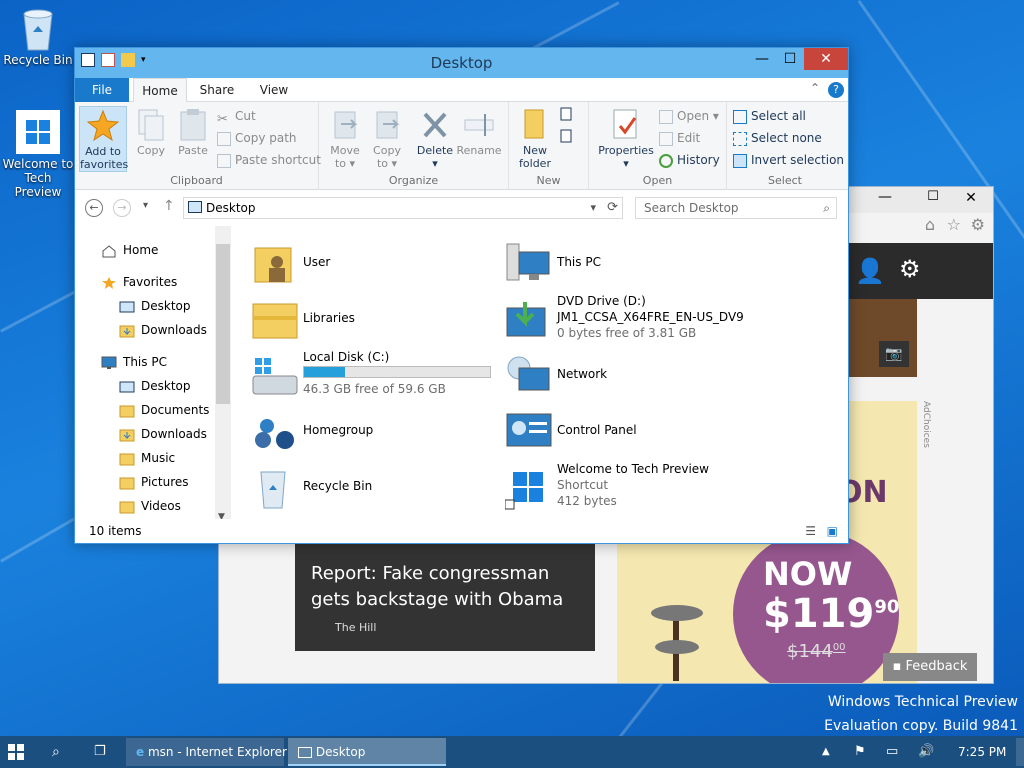 The image size is (1024, 768). What do you see at coordinates (679, 138) in the screenshot?
I see `edit-button: Edit` at bounding box center [679, 138].